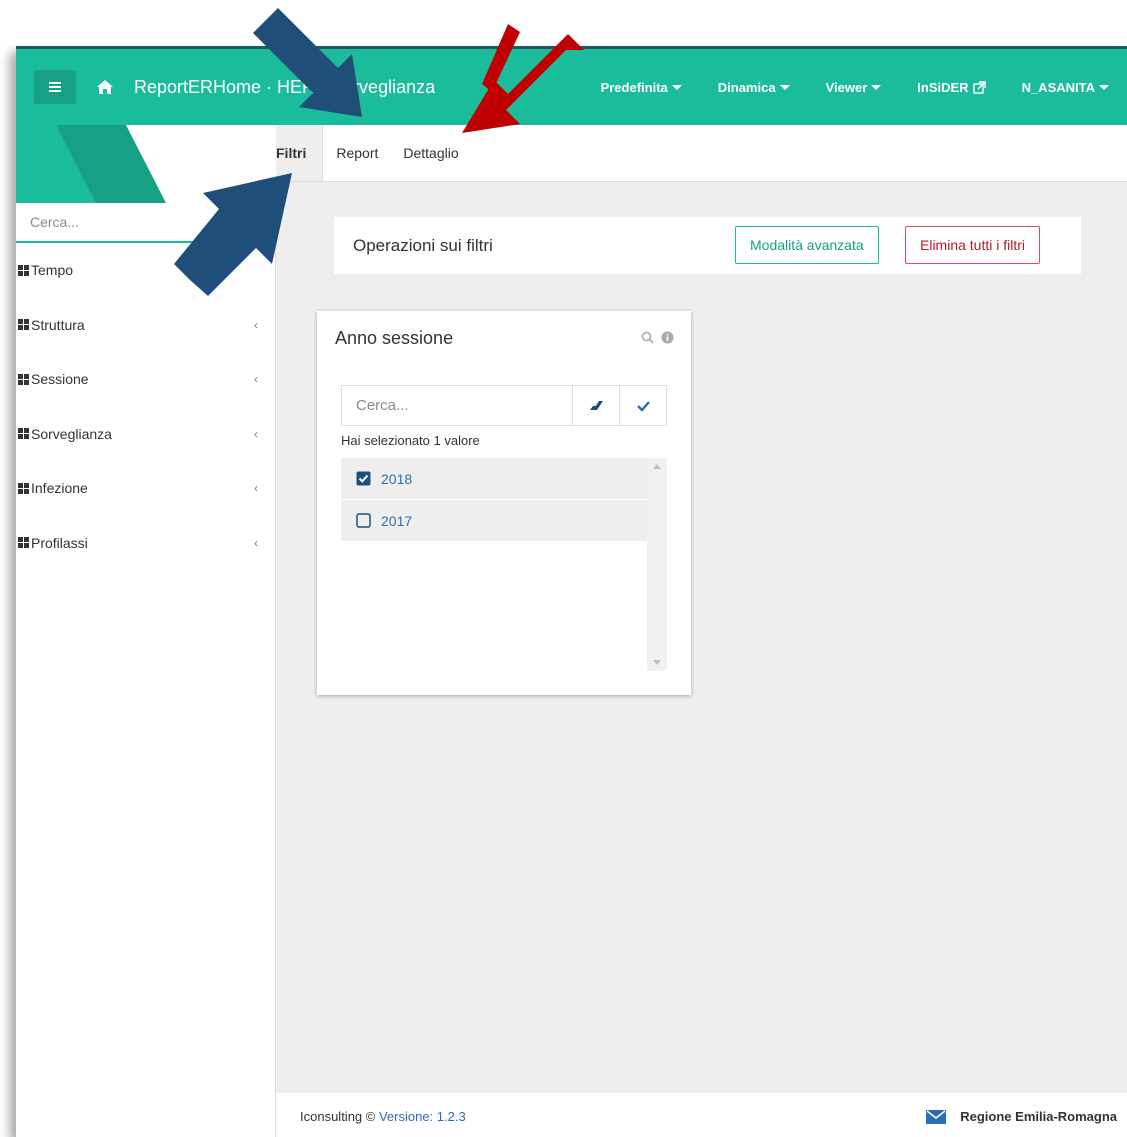  I want to click on footer-left: Iconsulting © Versione: 1.2.3, so click(383, 1116).